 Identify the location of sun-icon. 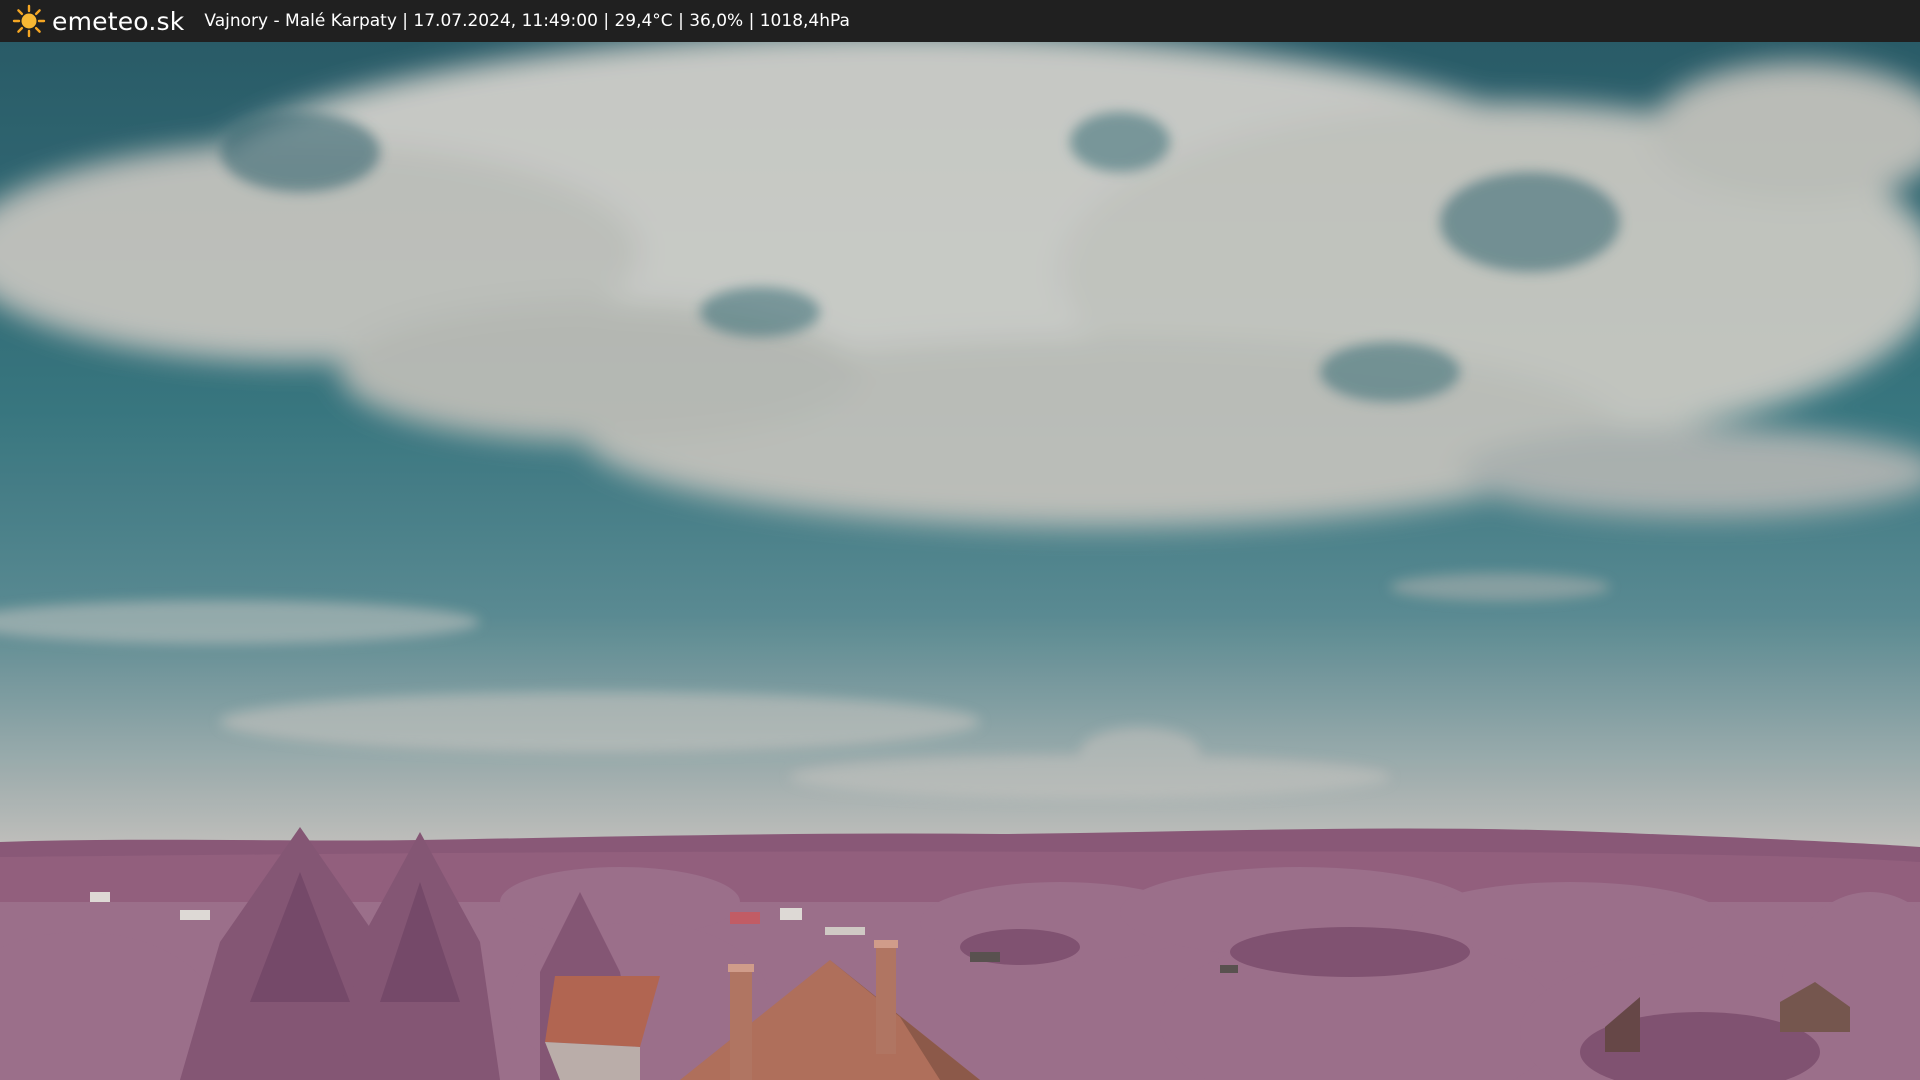
(29, 21).